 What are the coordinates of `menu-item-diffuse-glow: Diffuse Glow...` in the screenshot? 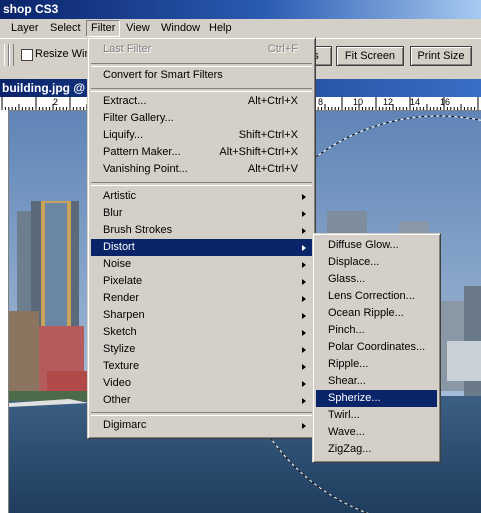 It's located at (376, 245).